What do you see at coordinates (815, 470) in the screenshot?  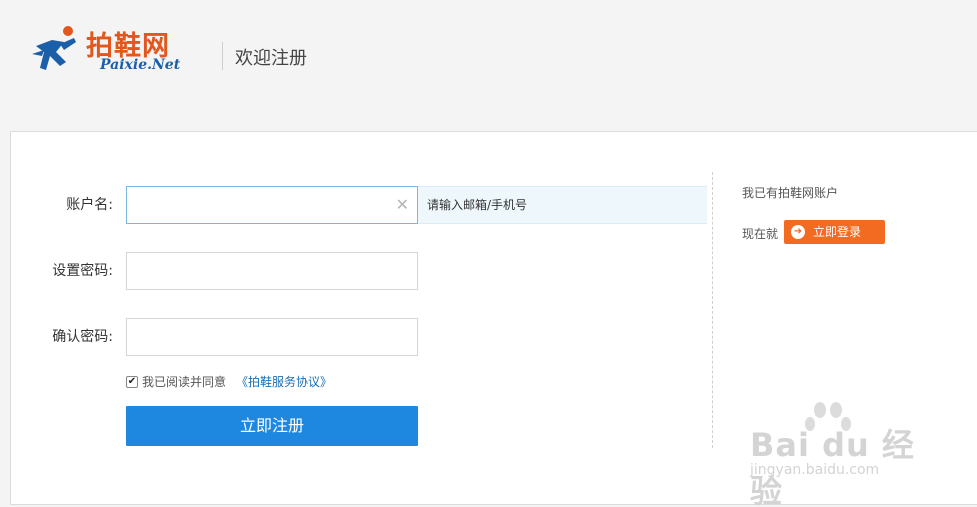 I see `watermark-url: jingyan.baidu.com` at bounding box center [815, 470].